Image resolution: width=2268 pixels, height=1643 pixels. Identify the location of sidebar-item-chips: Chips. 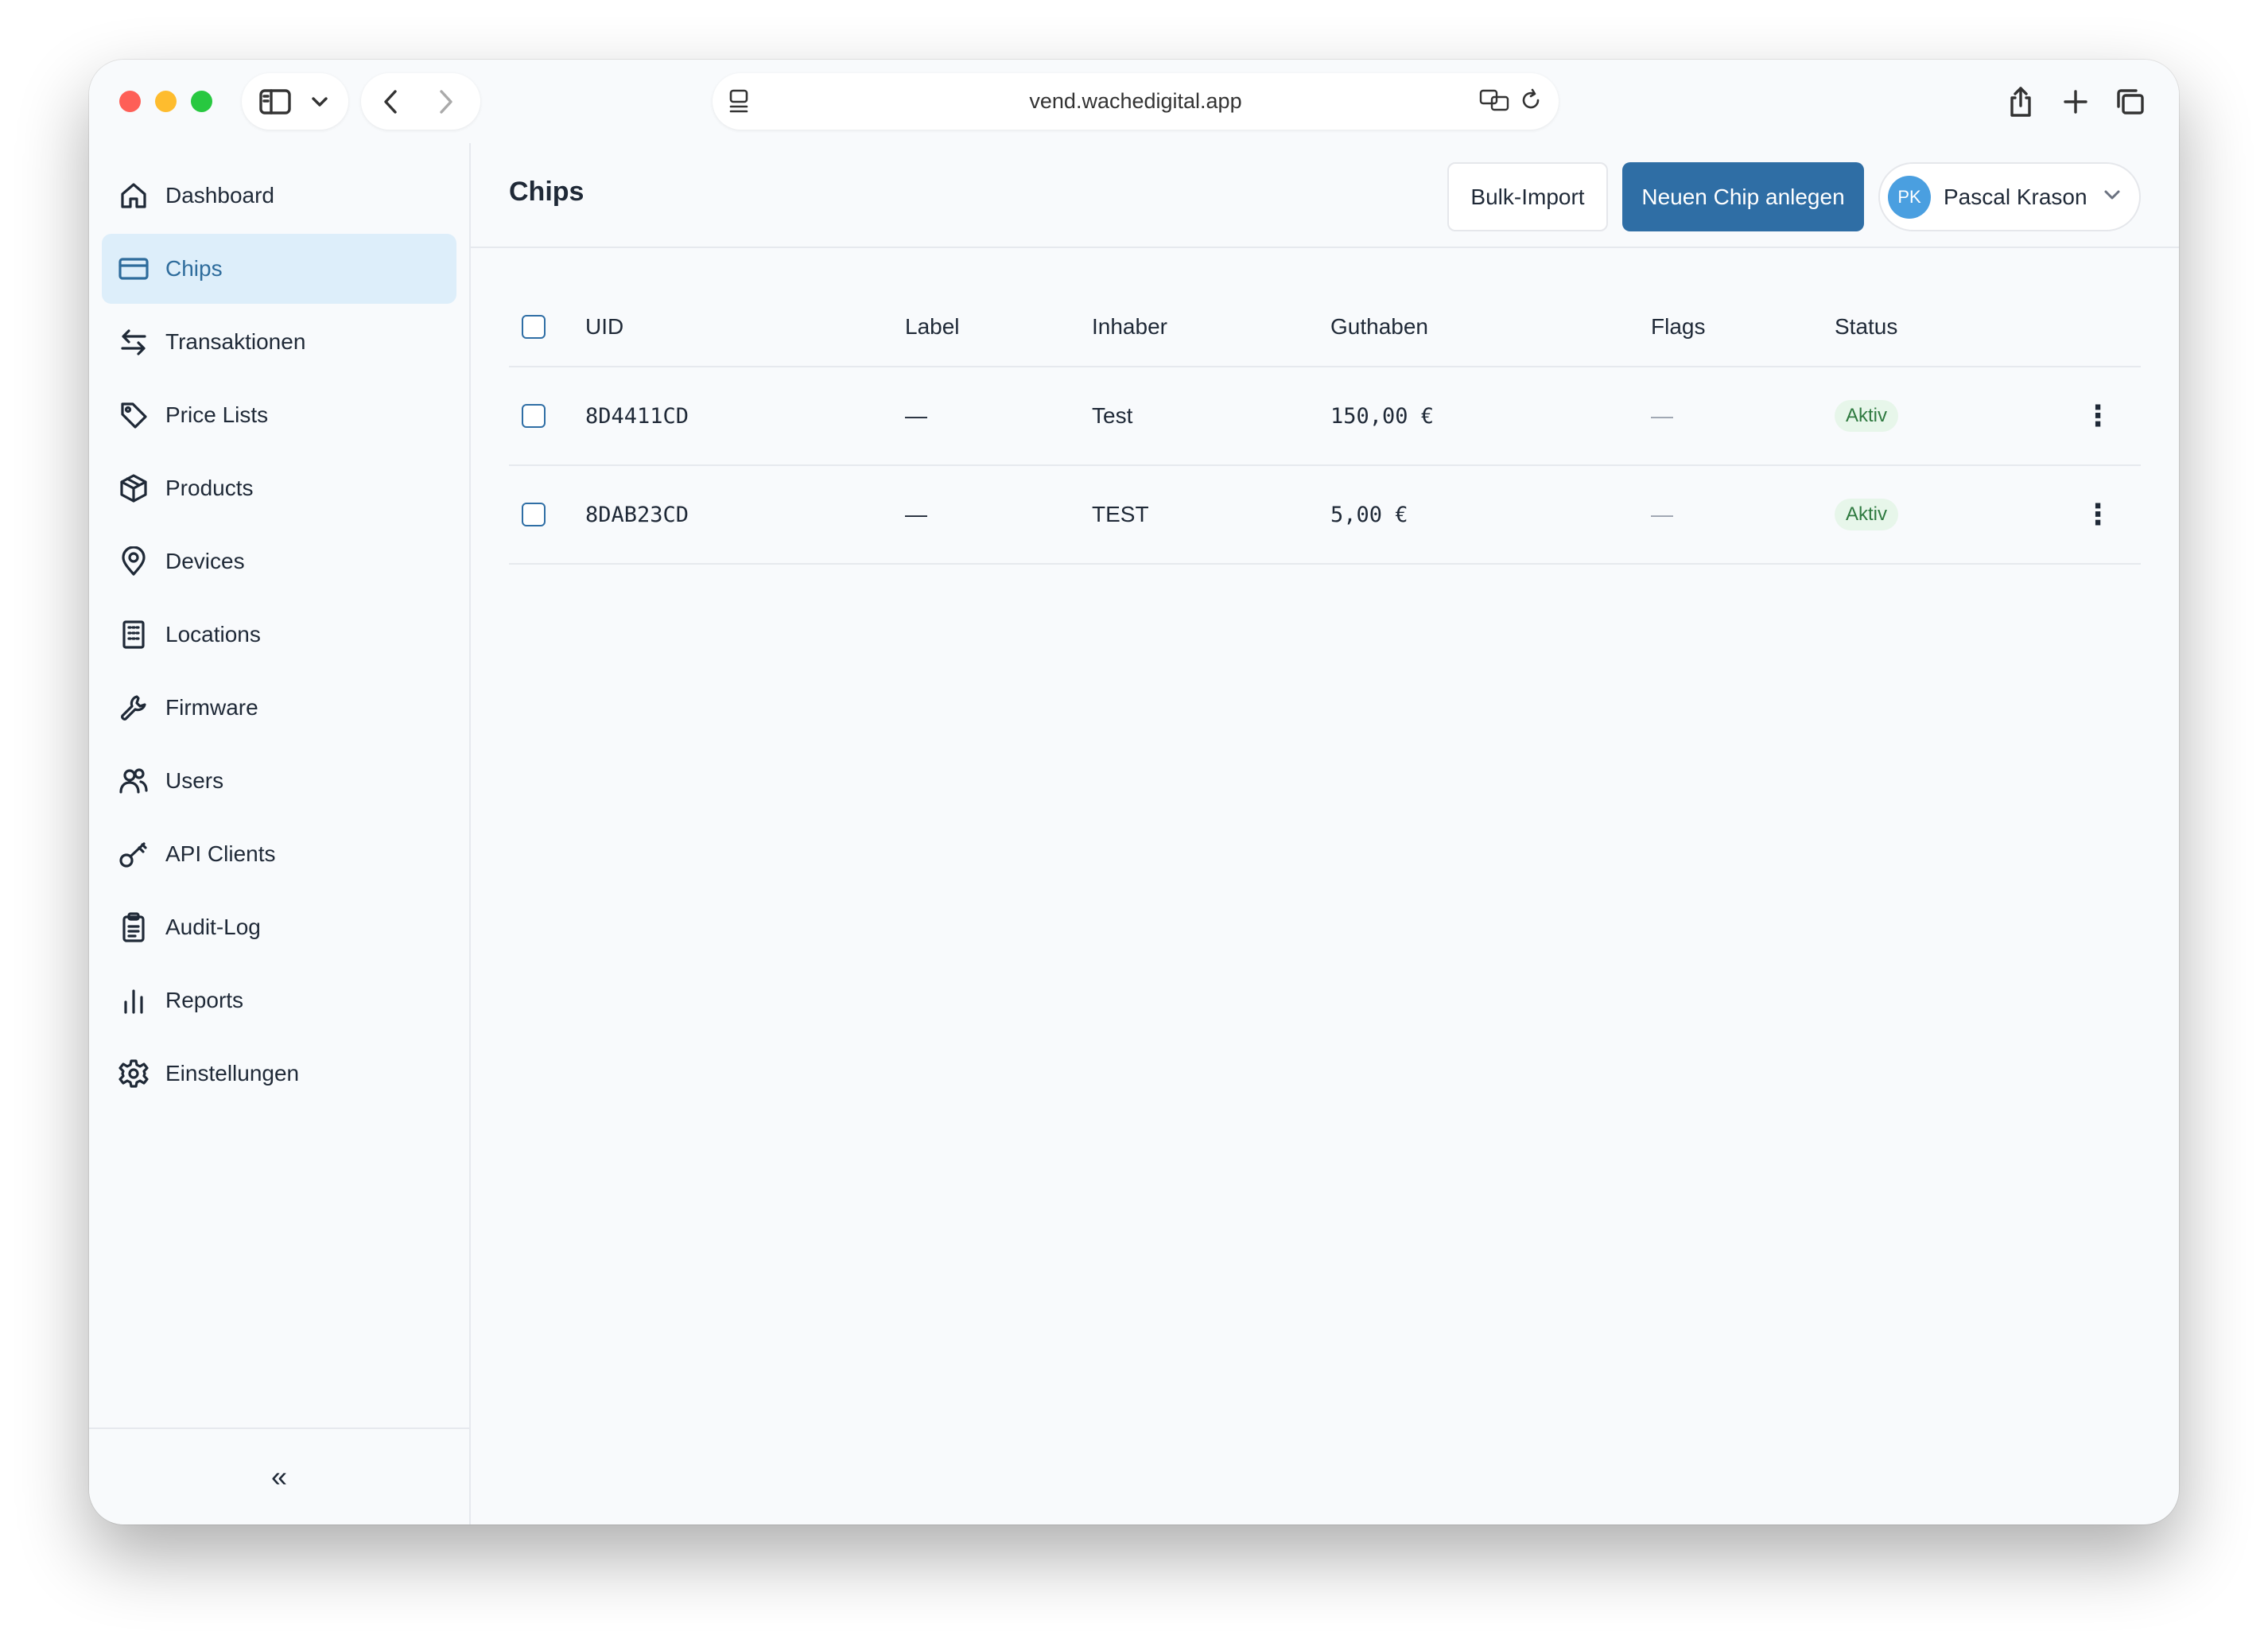
(279, 269).